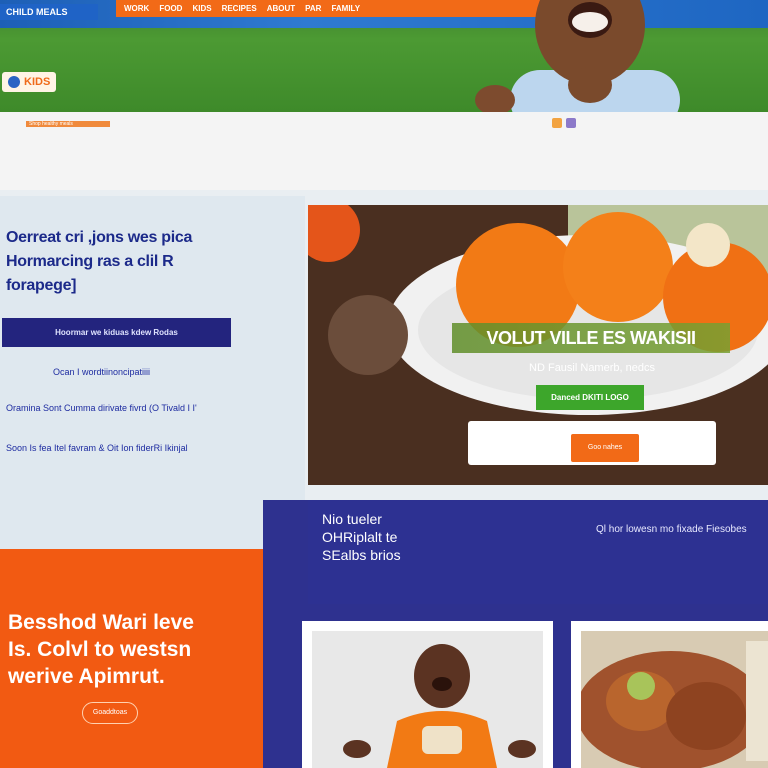  What do you see at coordinates (360, 537) in the screenshot?
I see `blue-title-line: OHRiplalt te` at bounding box center [360, 537].